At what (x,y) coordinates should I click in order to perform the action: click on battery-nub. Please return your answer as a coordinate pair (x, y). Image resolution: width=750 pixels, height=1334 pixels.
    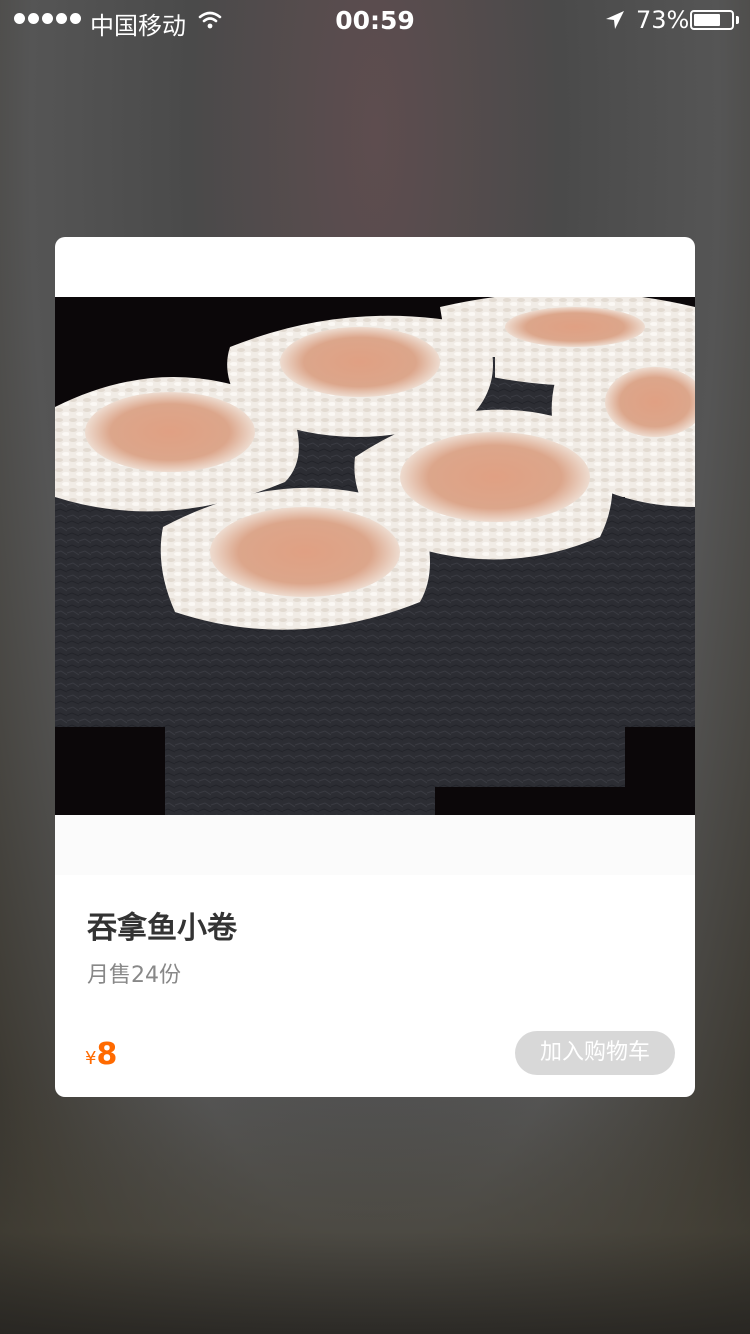
    Looking at the image, I should click on (737, 20).